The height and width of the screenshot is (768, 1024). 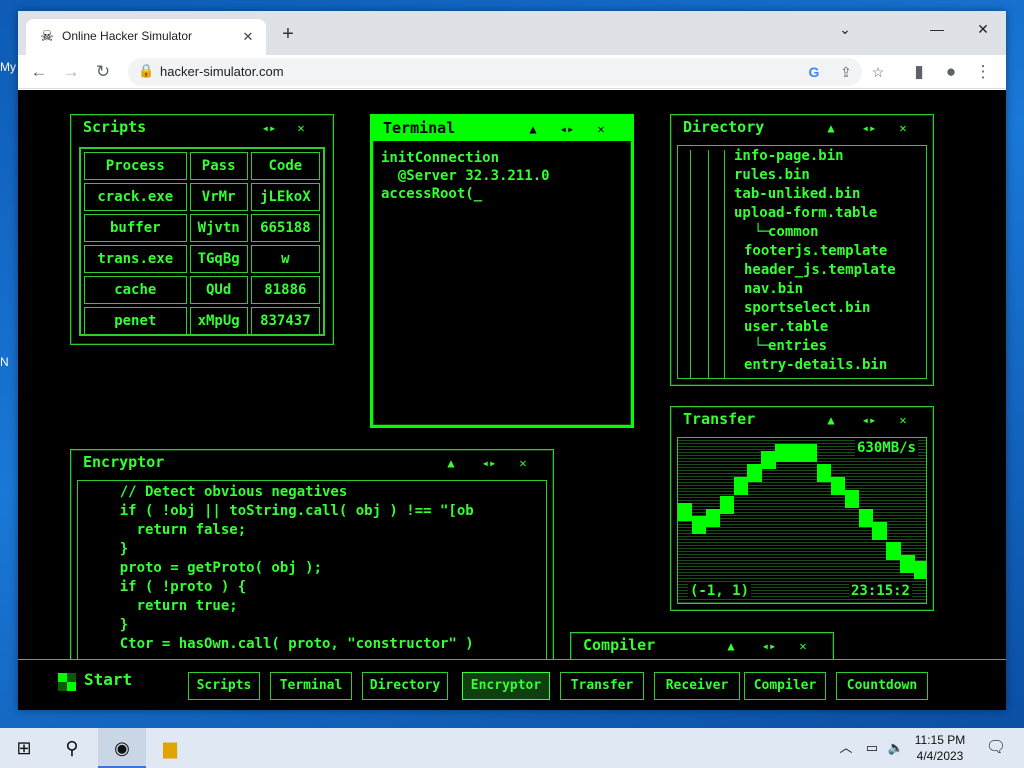 What do you see at coordinates (702, 646) in the screenshot?
I see `compiler-panel-header: Compiler ▲ ◂▸ ✕` at bounding box center [702, 646].